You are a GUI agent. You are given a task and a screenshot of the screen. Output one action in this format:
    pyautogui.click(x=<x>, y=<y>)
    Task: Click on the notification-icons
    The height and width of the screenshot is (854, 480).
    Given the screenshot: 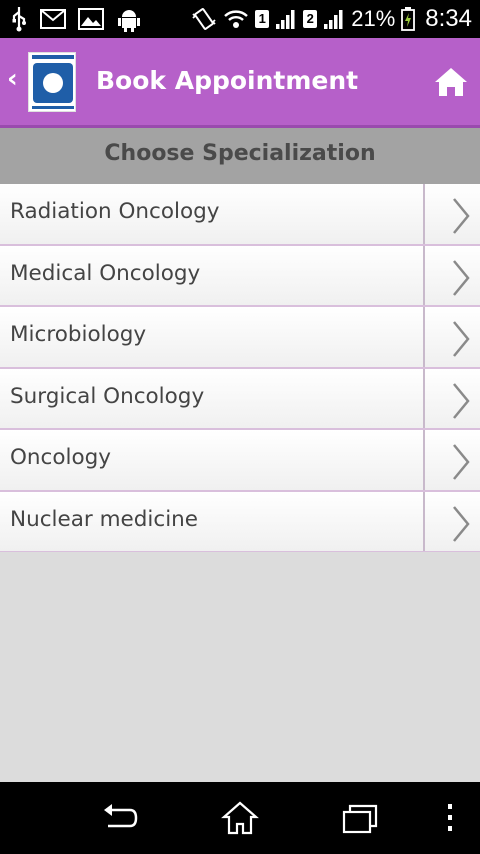 What is the action you would take?
    pyautogui.click(x=76, y=19)
    